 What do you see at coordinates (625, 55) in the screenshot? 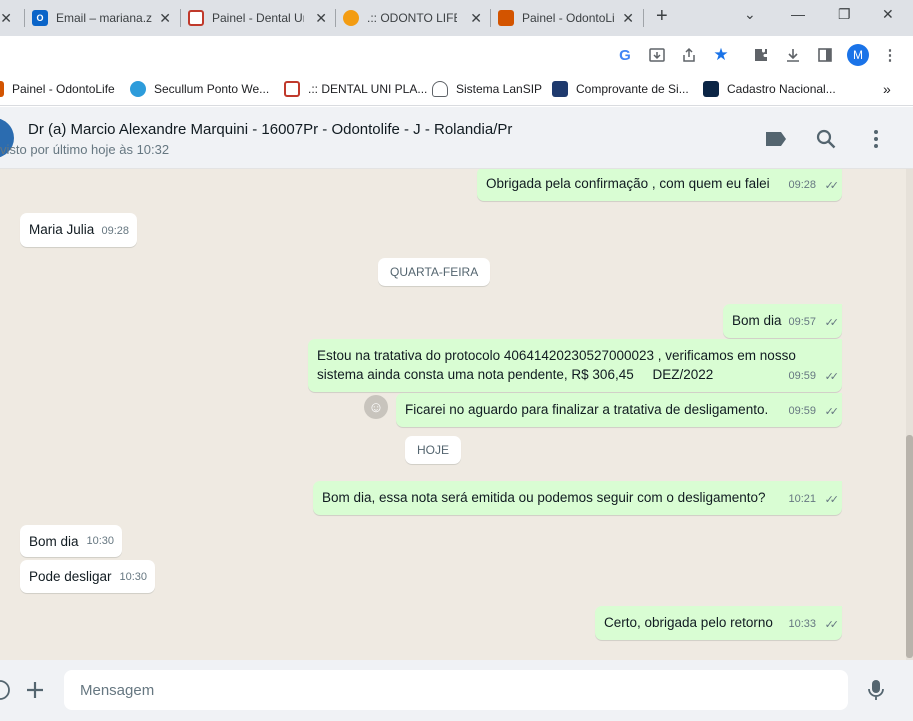
I see `google-icon: G` at bounding box center [625, 55].